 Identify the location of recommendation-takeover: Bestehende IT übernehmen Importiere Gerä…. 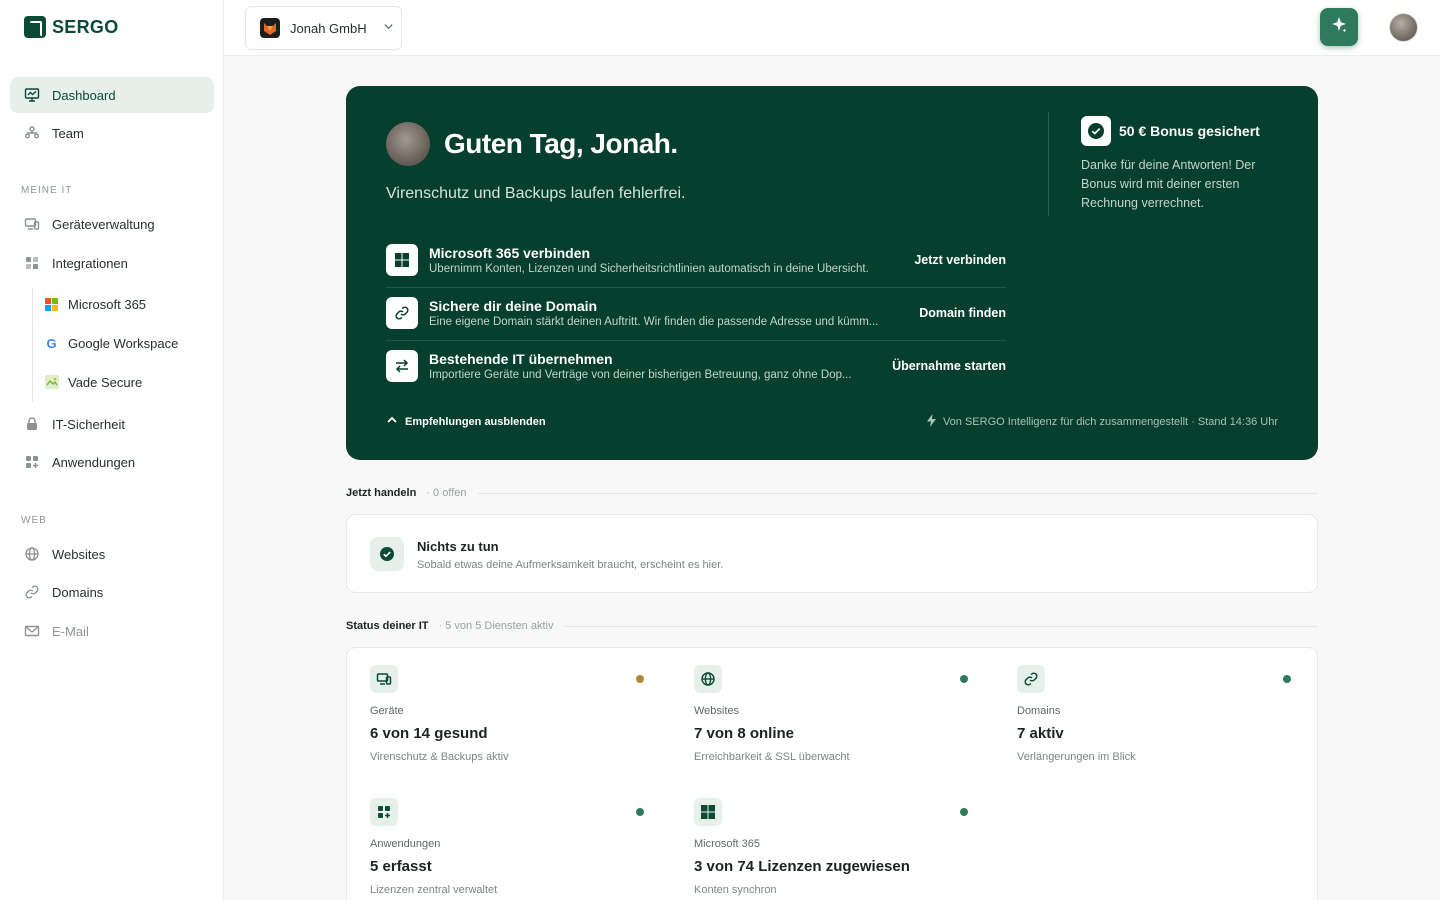
(696, 366).